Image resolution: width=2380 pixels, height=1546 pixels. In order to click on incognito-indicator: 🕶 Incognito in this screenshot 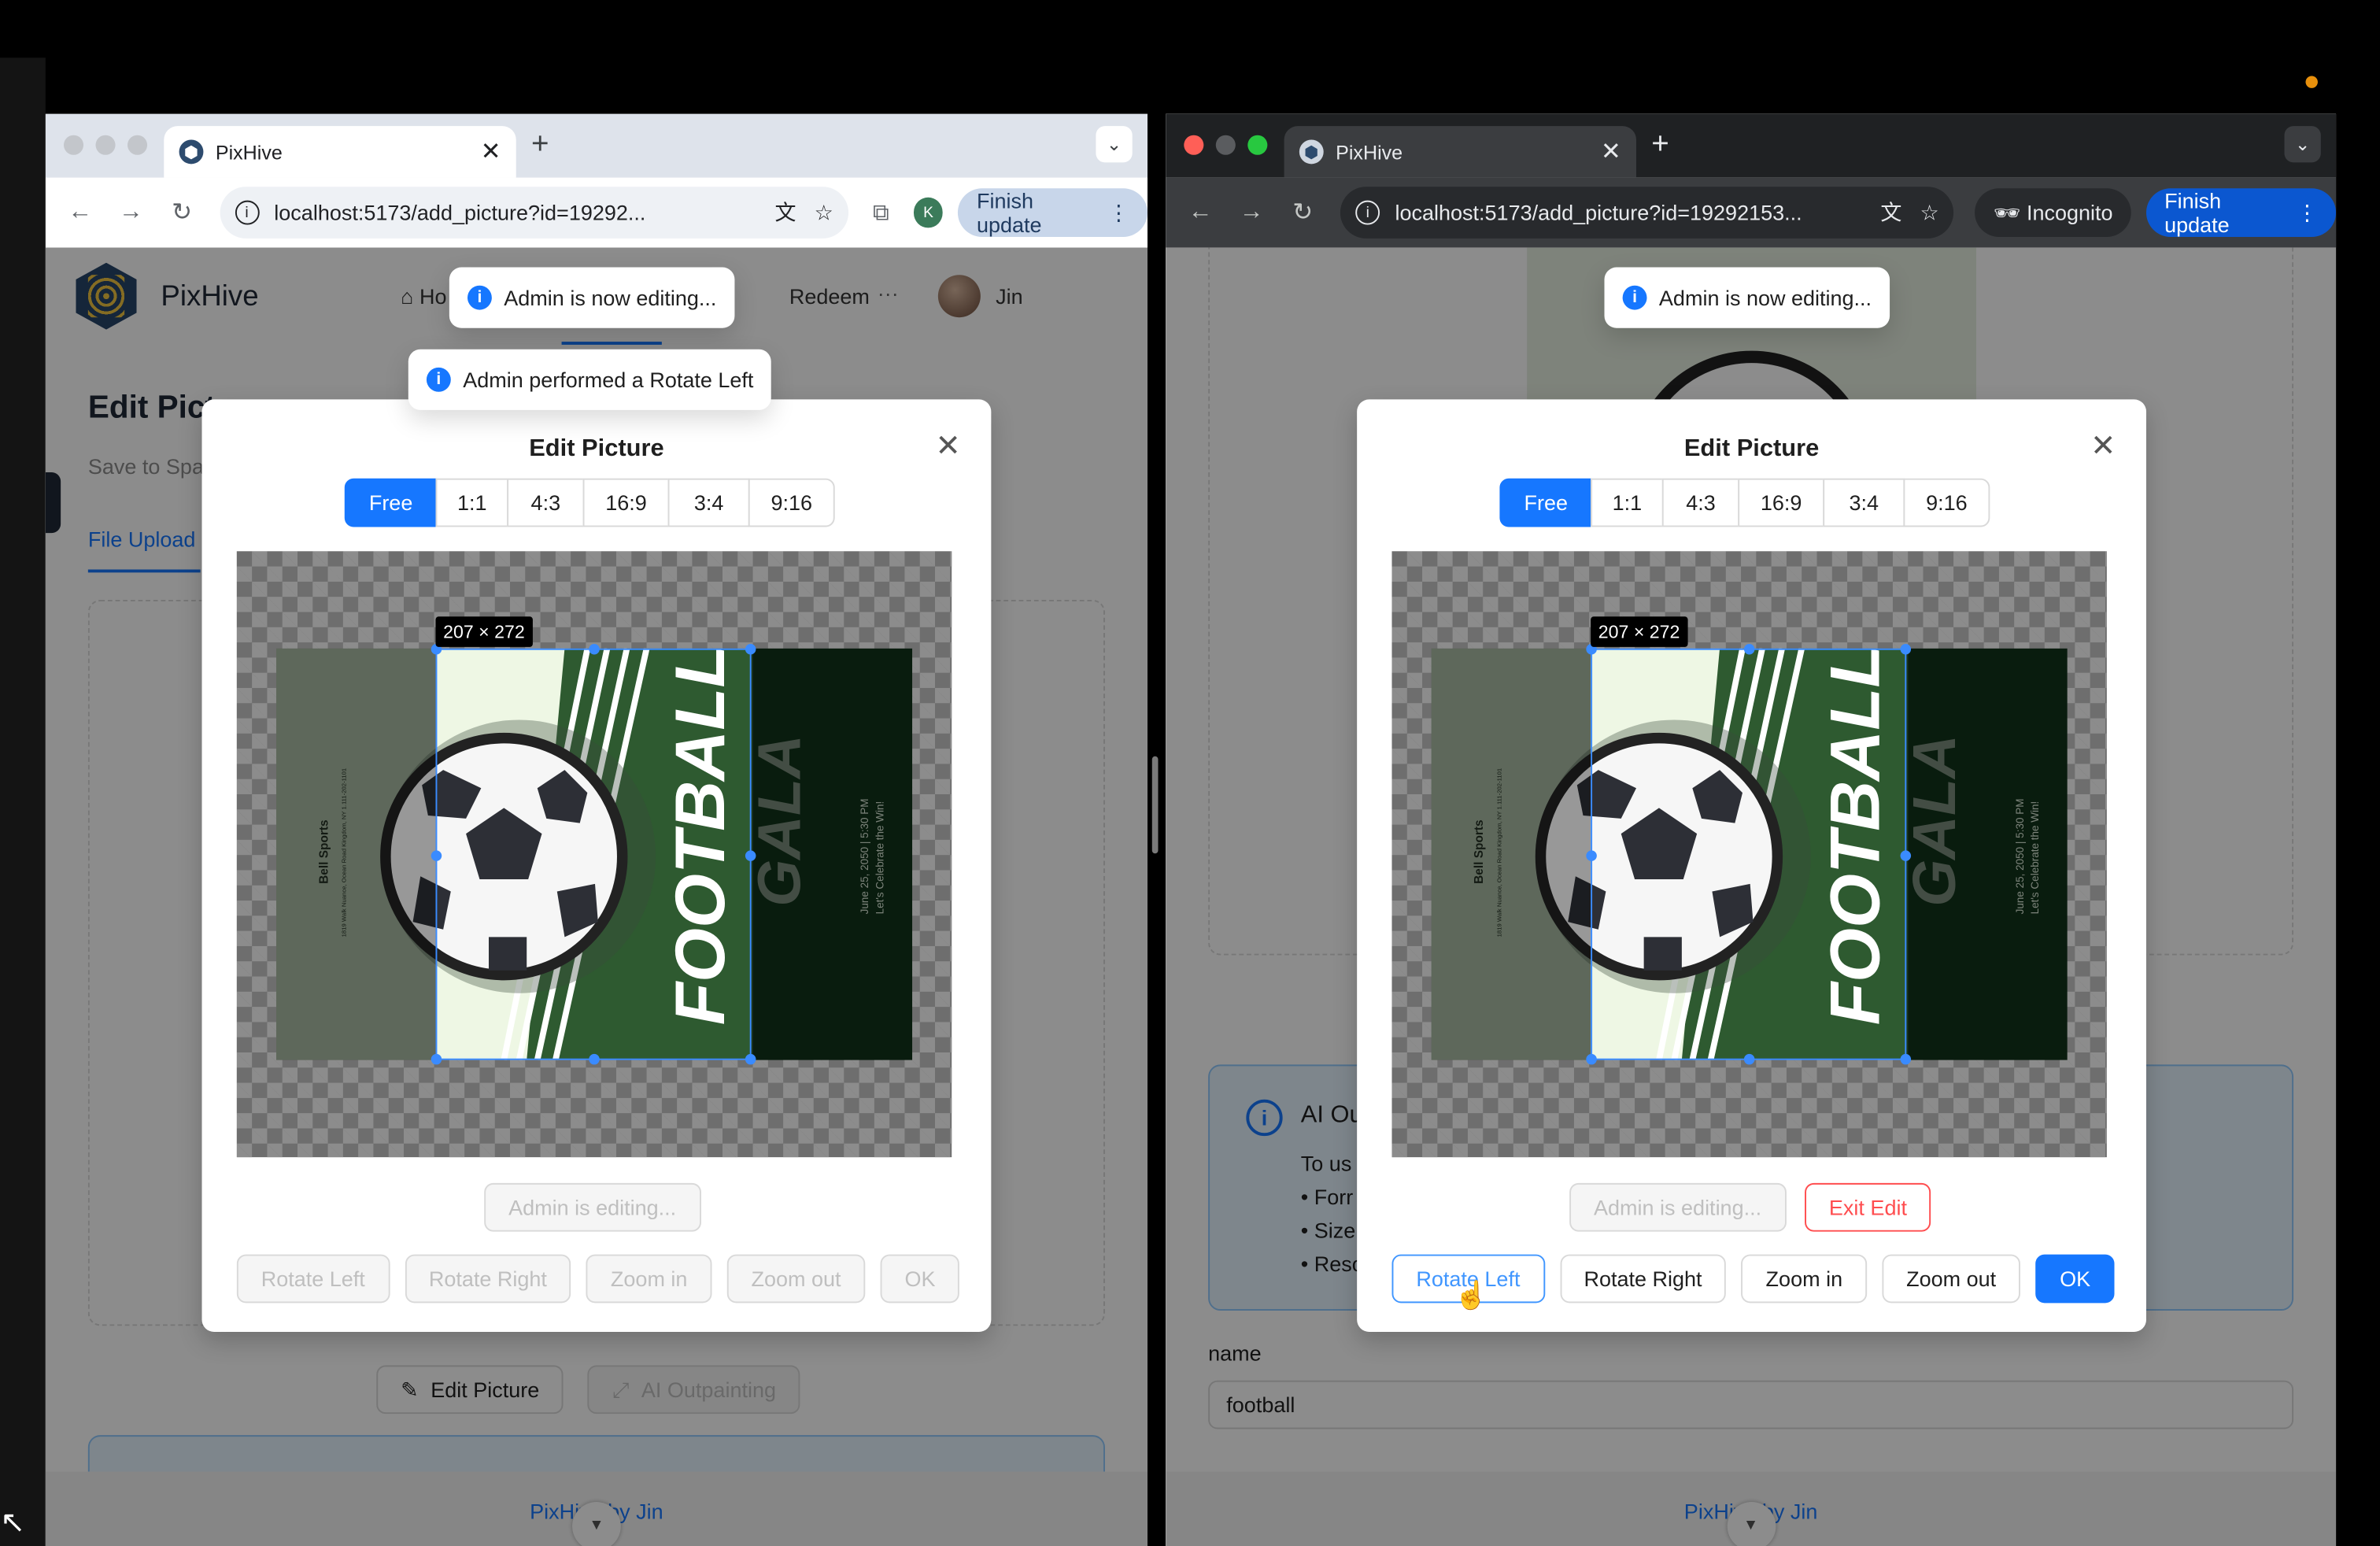, I will do `click(2053, 213)`.